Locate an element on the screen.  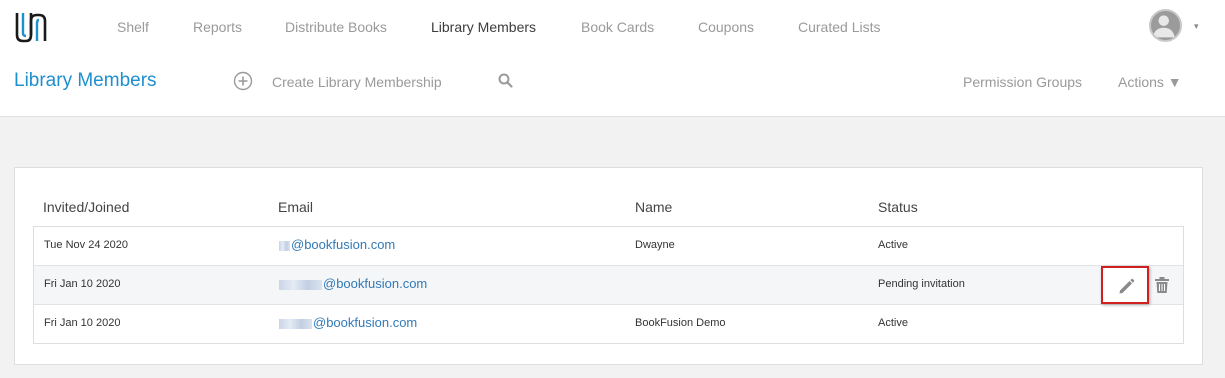
create-membership-link: Create Library Membership is located at coordinates (357, 82).